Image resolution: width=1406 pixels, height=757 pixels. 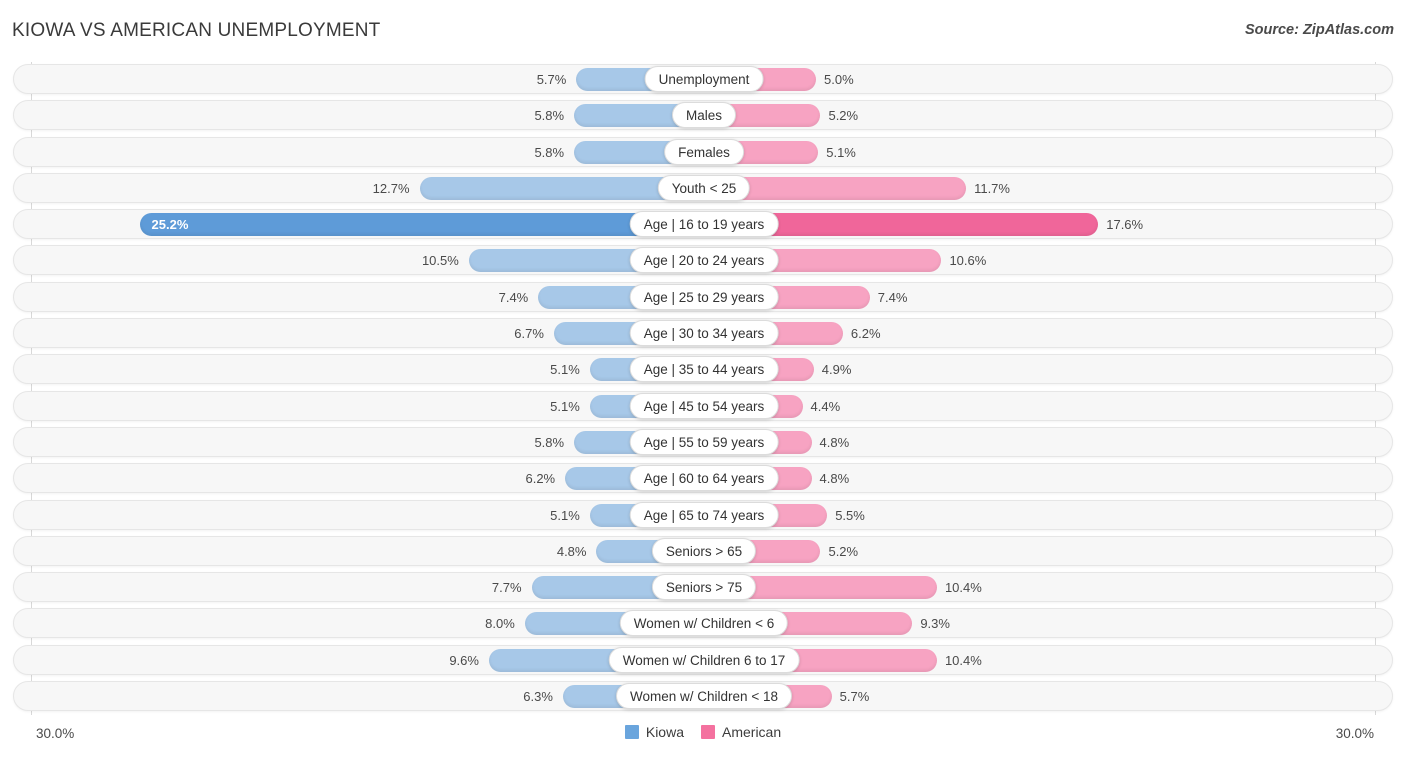 What do you see at coordinates (1319, 30) in the screenshot?
I see `source-attribution: Source: ZipAtlas.com` at bounding box center [1319, 30].